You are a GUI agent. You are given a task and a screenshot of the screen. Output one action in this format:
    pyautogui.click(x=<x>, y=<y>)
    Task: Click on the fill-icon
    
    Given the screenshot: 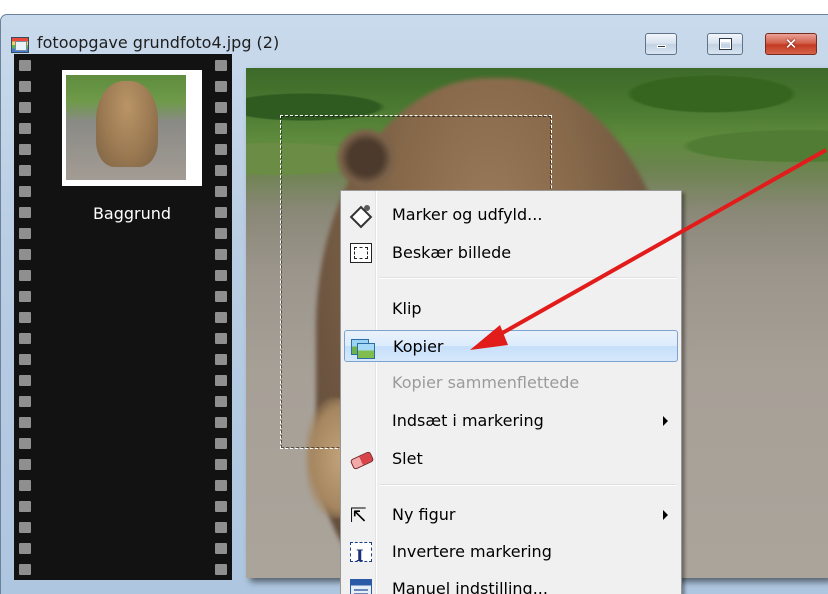 What is the action you would take?
    pyautogui.click(x=361, y=215)
    